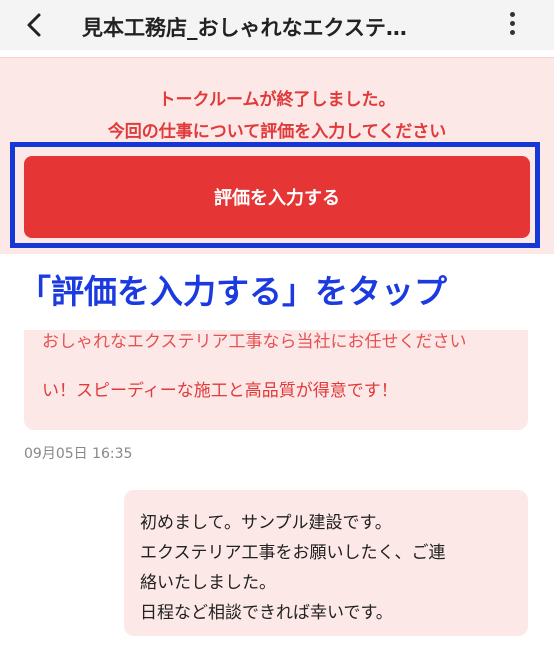 This screenshot has height=647, width=554. I want to click on enter-evaluation-button: 評価を入力する, so click(277, 197).